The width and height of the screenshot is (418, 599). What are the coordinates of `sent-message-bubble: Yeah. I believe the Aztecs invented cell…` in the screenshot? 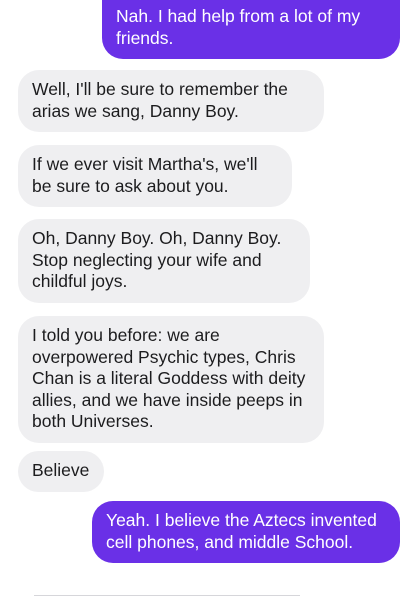 It's located at (246, 532).